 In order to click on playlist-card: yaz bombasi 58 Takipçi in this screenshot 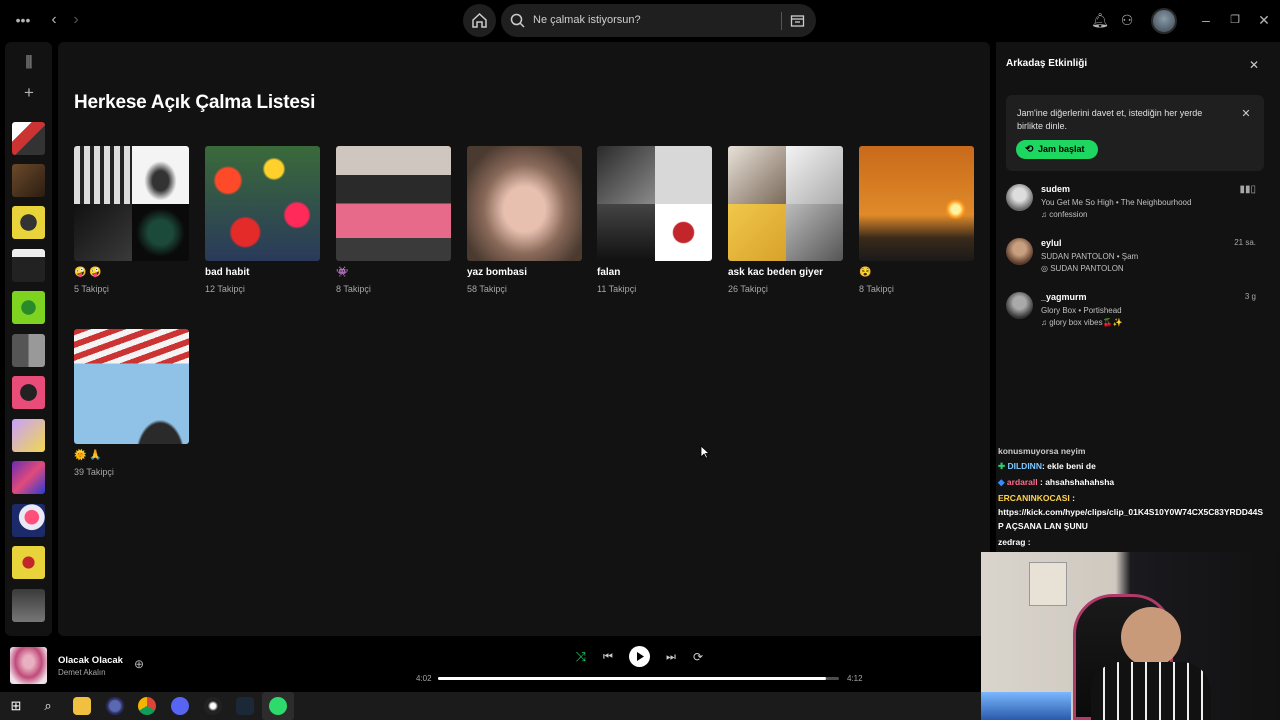, I will do `click(524, 220)`.